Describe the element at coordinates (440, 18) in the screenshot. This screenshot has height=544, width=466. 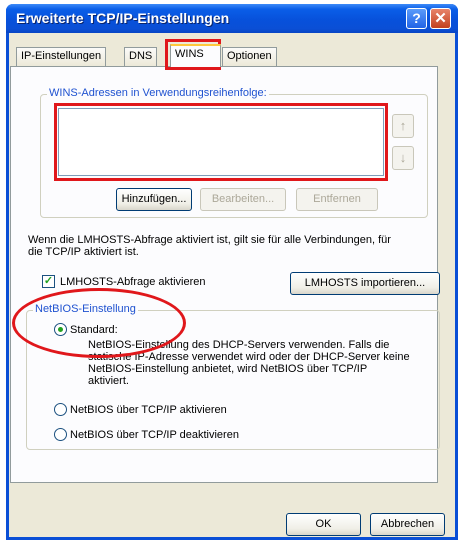
I see `close-button: ✕` at that location.